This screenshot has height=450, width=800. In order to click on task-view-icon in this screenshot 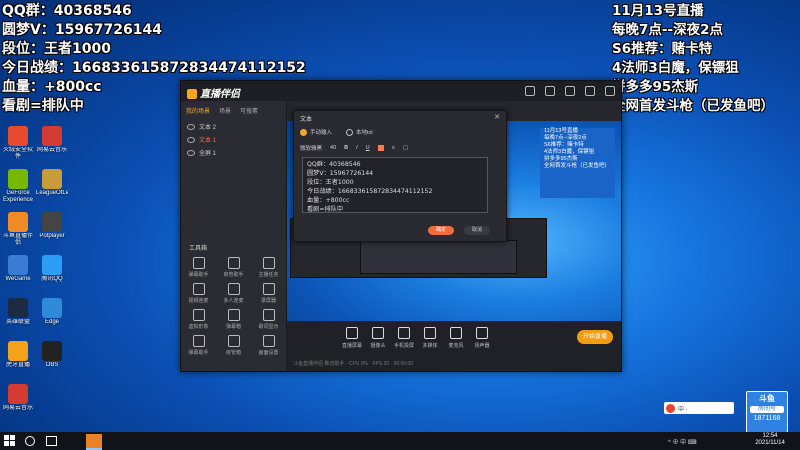, I will do `click(51, 441)`.